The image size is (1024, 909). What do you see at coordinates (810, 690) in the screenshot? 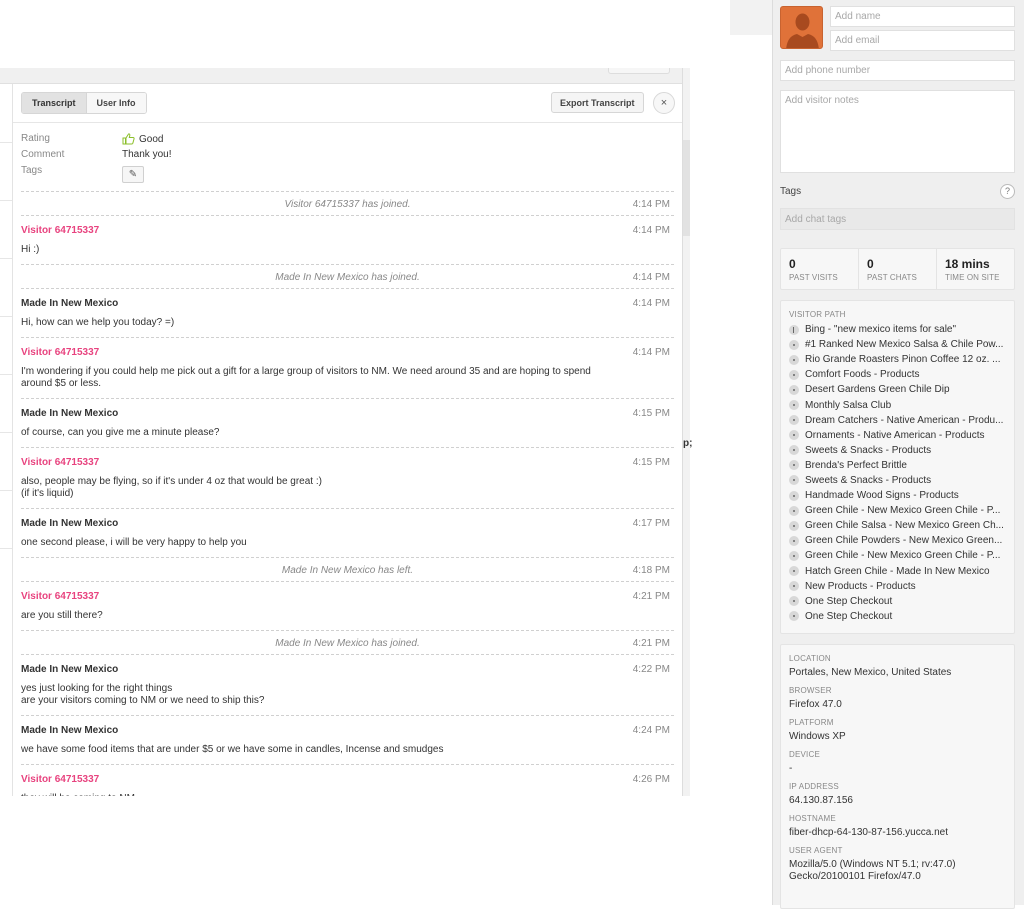
I see `info-label: BROWSER` at bounding box center [810, 690].